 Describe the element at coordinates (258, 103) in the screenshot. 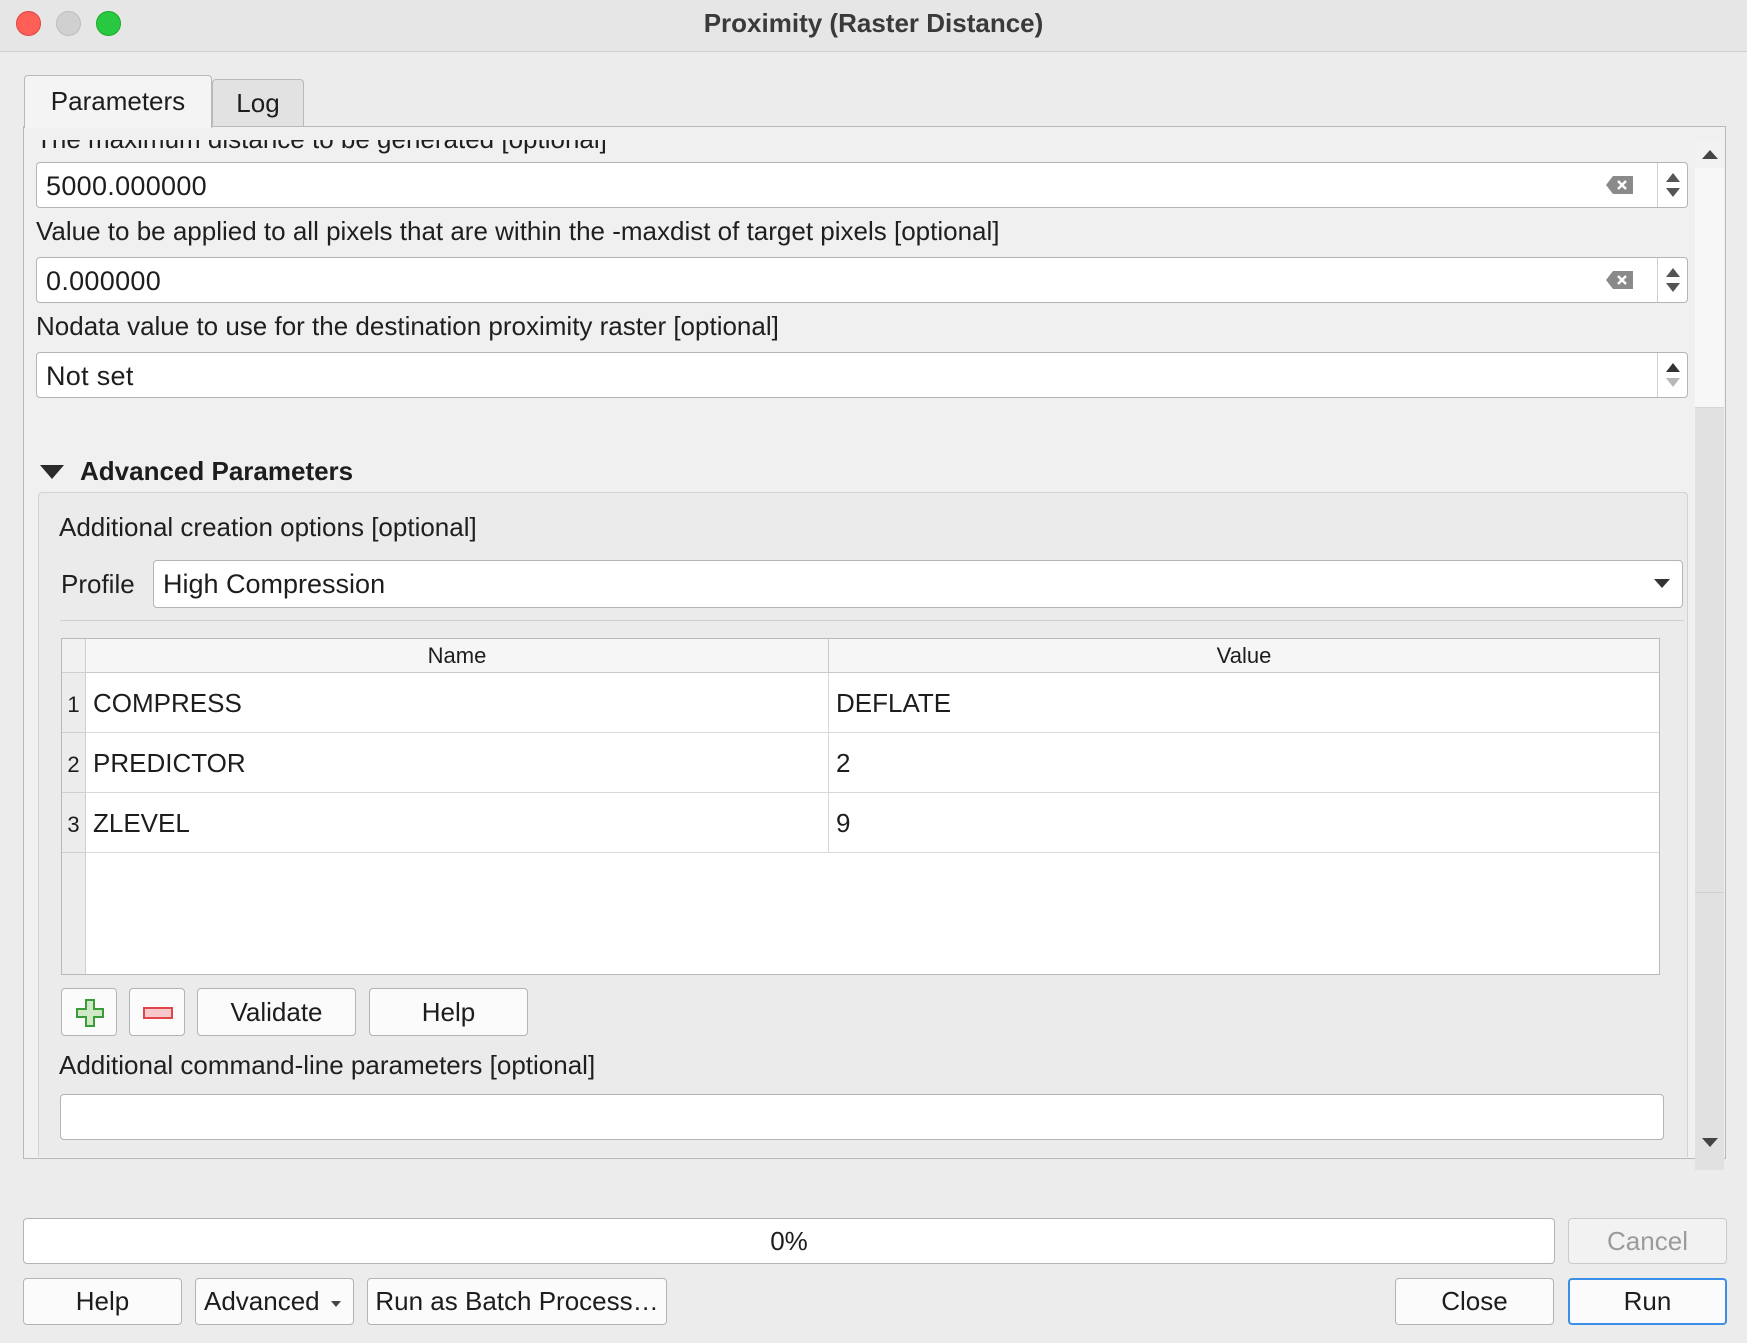

I see `tab-log: Log` at that location.